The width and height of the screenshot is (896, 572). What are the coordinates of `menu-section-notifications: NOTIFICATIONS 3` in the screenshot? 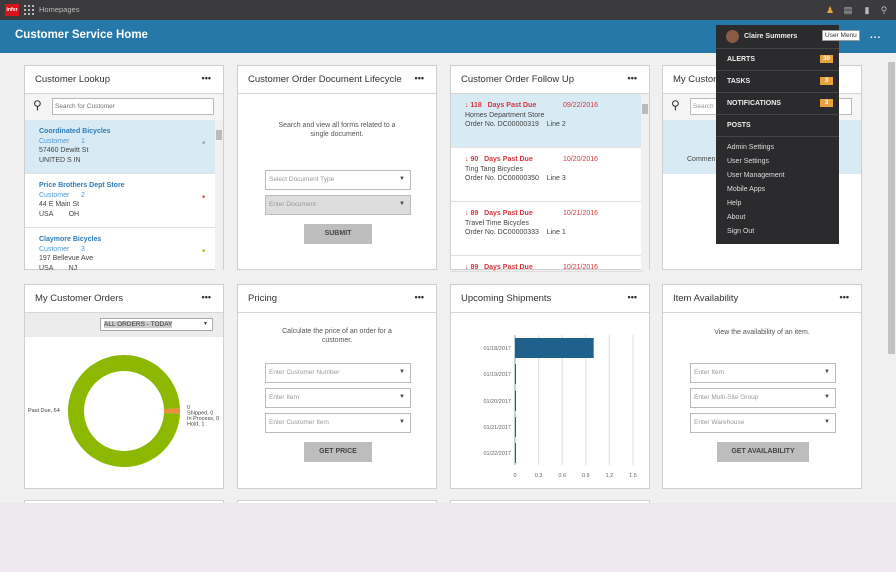 It's located at (777, 104).